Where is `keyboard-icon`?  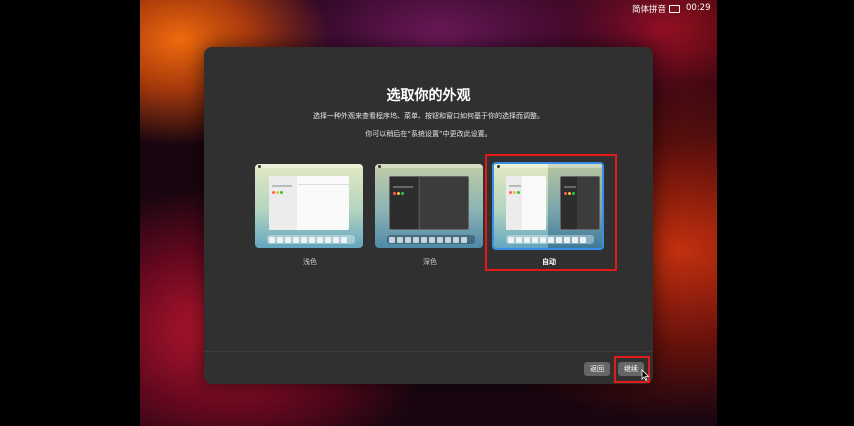 keyboard-icon is located at coordinates (674, 9).